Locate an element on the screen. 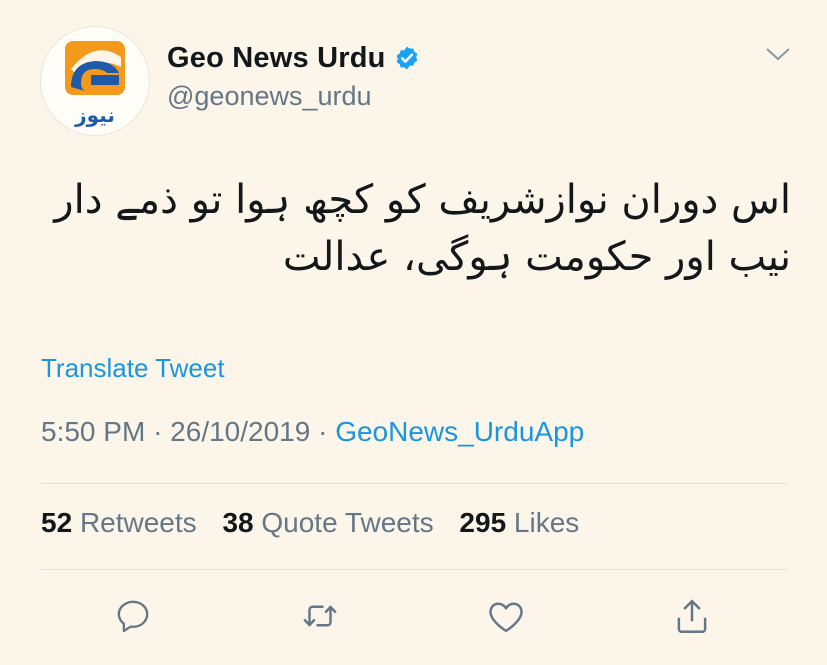 Image resolution: width=827 pixels, height=665 pixels. quote-tweets-label: Quote Tweets is located at coordinates (347, 522).